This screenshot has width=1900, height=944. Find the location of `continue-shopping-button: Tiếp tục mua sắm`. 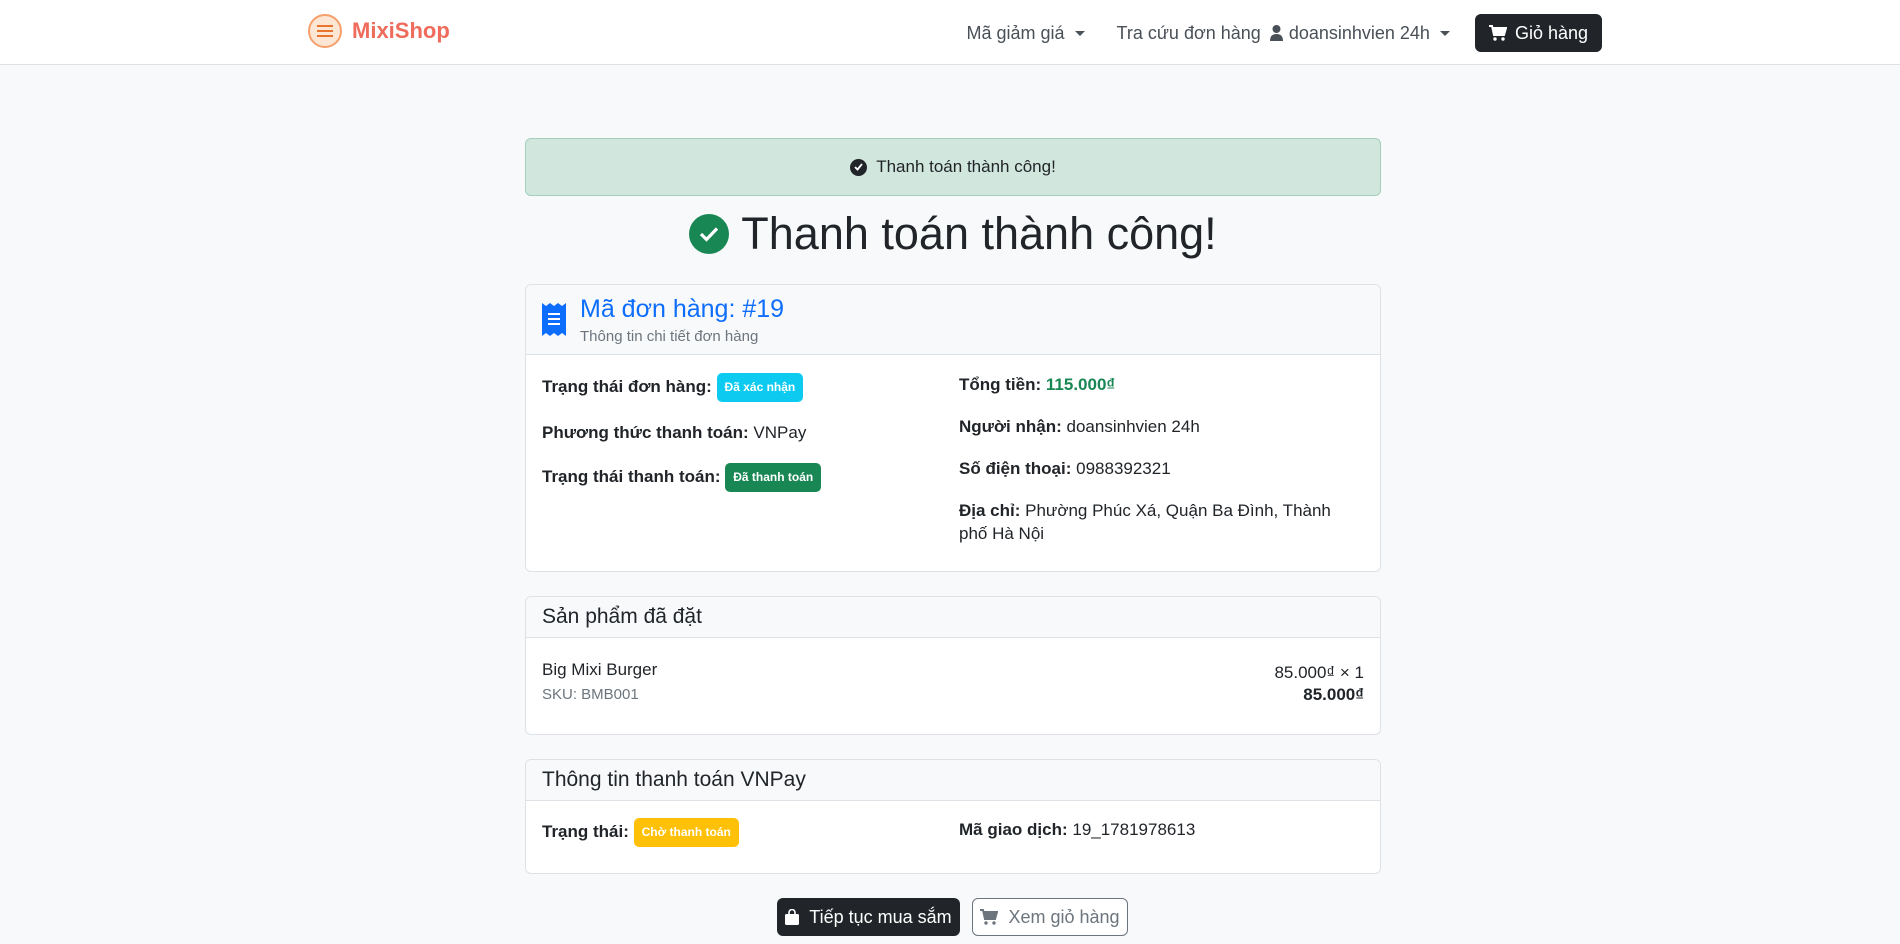

continue-shopping-button: Tiếp tục mua sắm is located at coordinates (868, 917).